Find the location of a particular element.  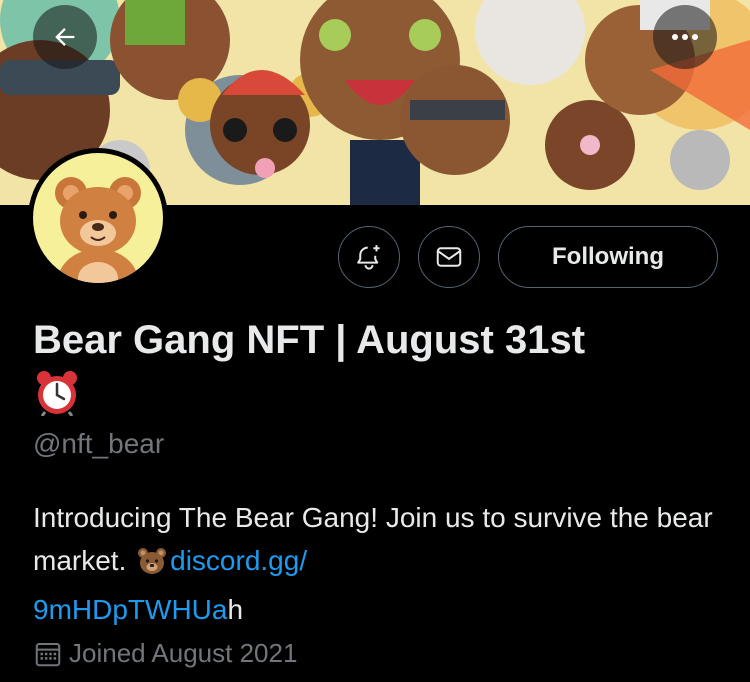

back-button is located at coordinates (65, 37).